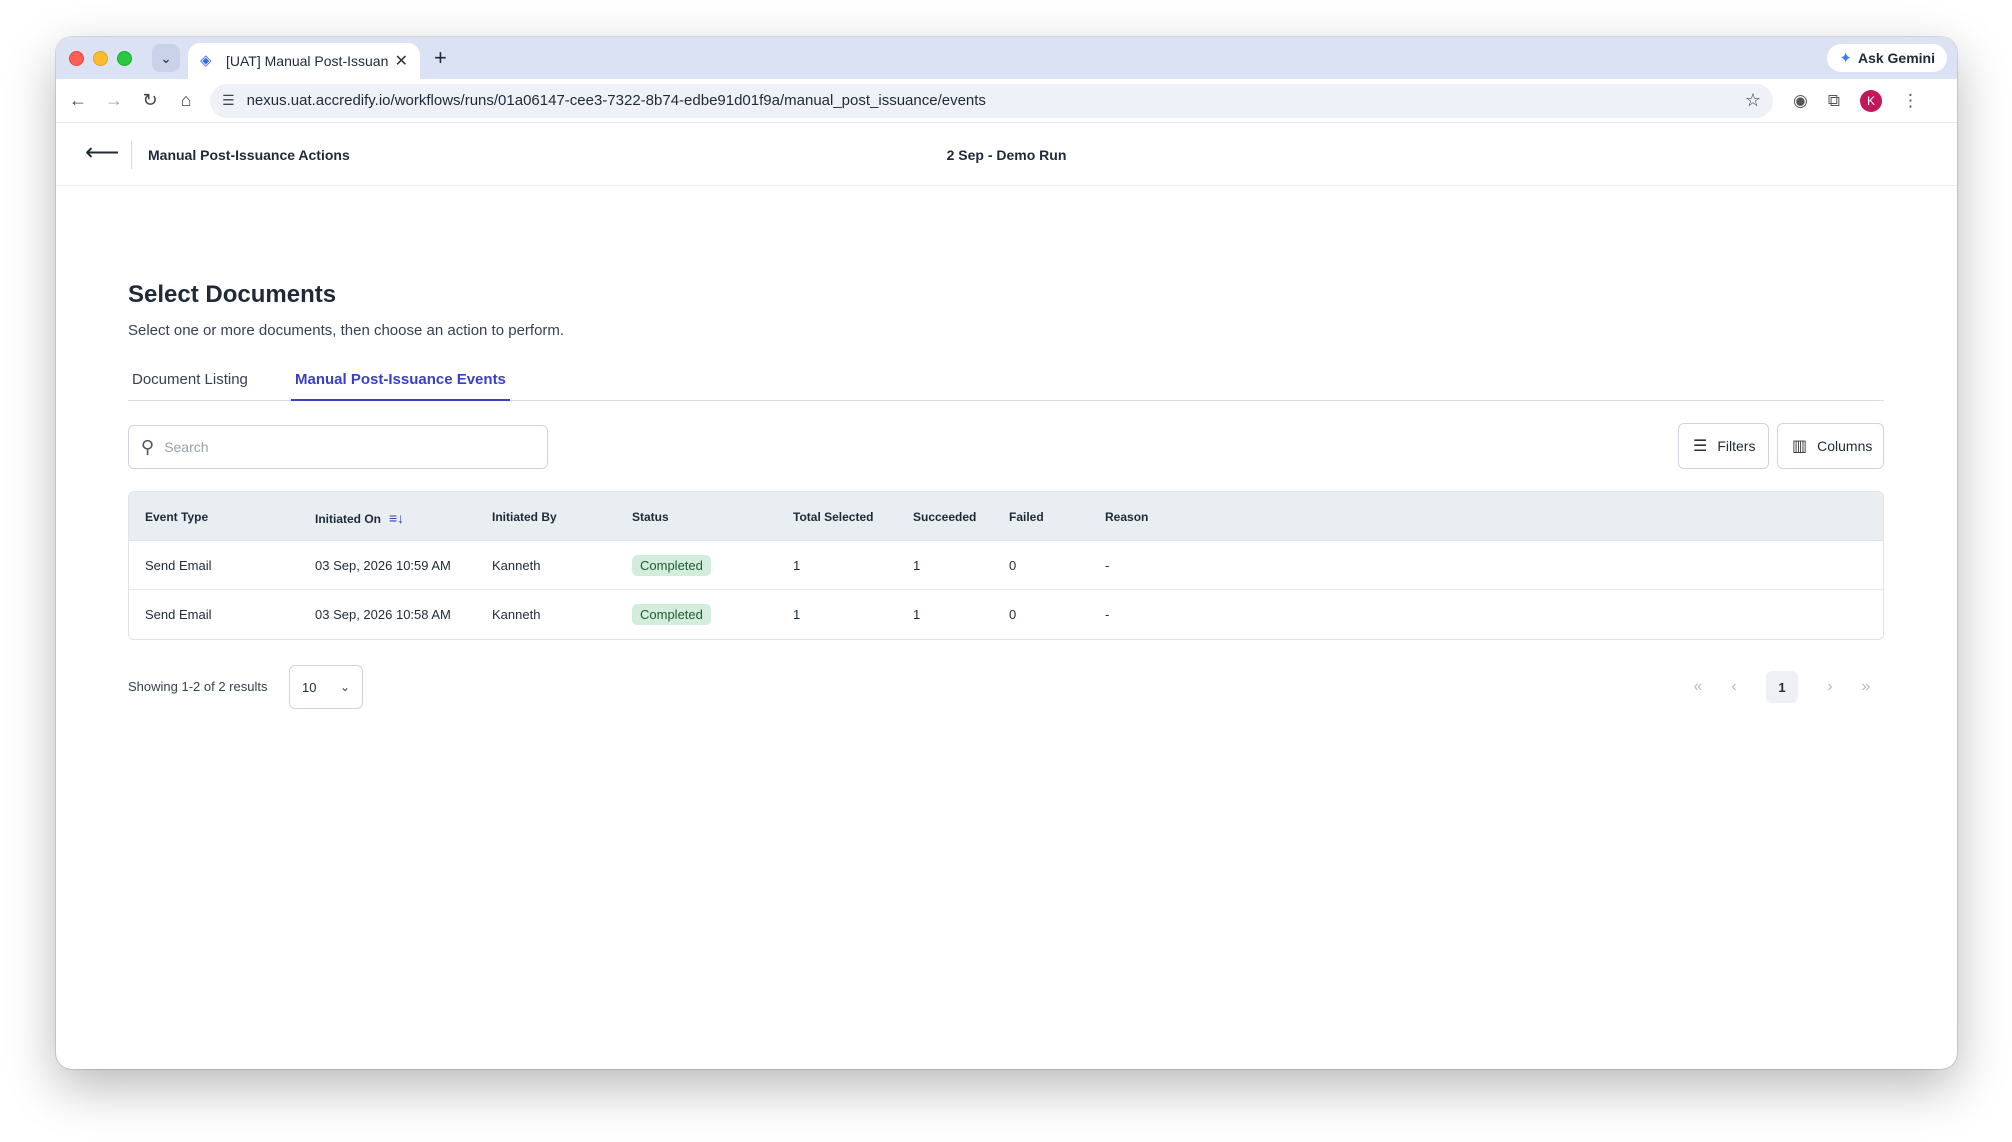 Image resolution: width=2012 pixels, height=1142 pixels. I want to click on window-controls, so click(100, 58).